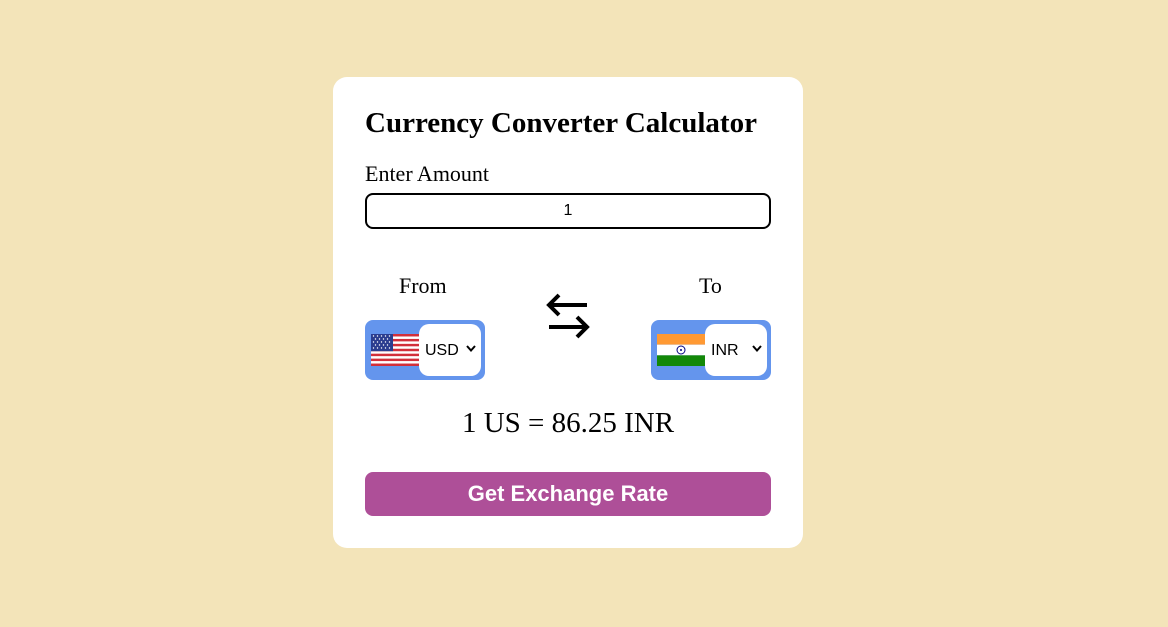  Describe the element at coordinates (568, 423) in the screenshot. I see `exchange-rate-result: 1 US = 86.25 INR` at that location.